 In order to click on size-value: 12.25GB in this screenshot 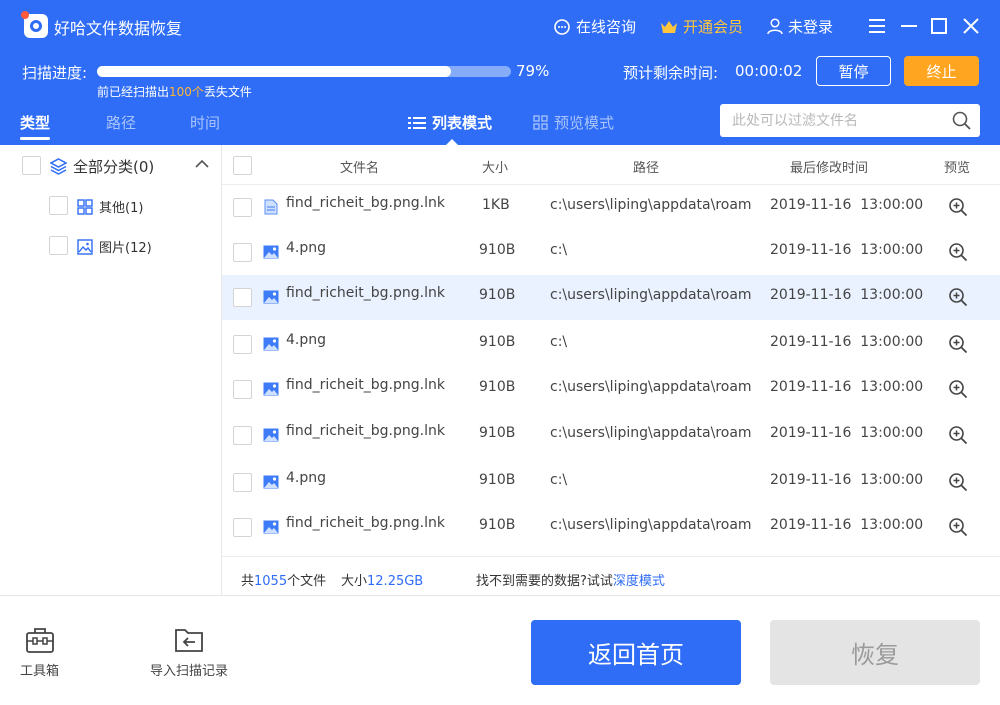, I will do `click(395, 581)`.